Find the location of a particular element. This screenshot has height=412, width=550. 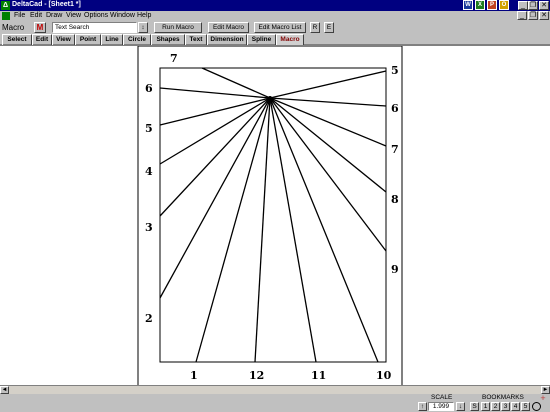

right-hour-label: 7 is located at coordinates (395, 149).